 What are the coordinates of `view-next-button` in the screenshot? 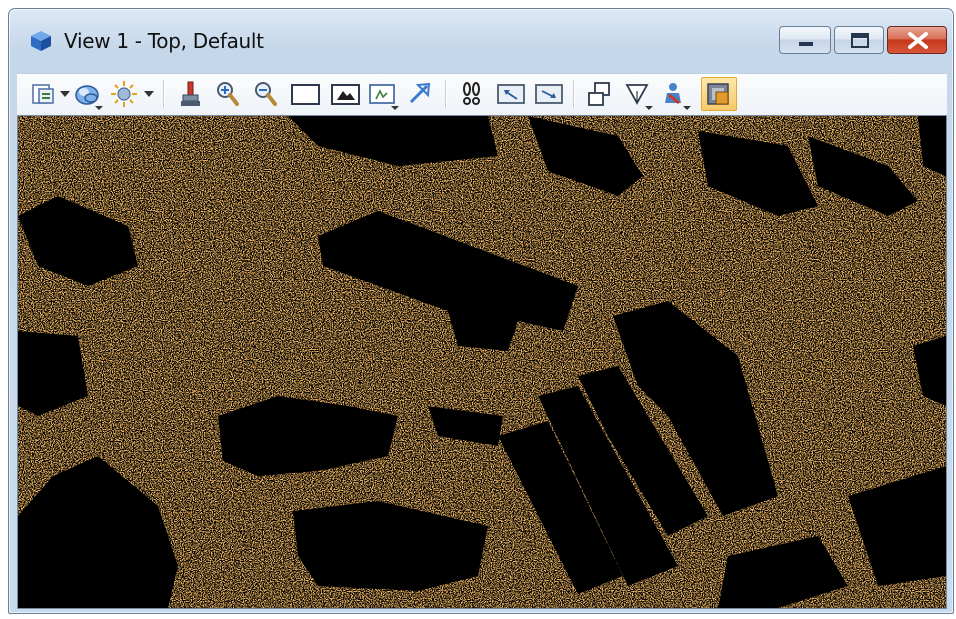 It's located at (548, 94).